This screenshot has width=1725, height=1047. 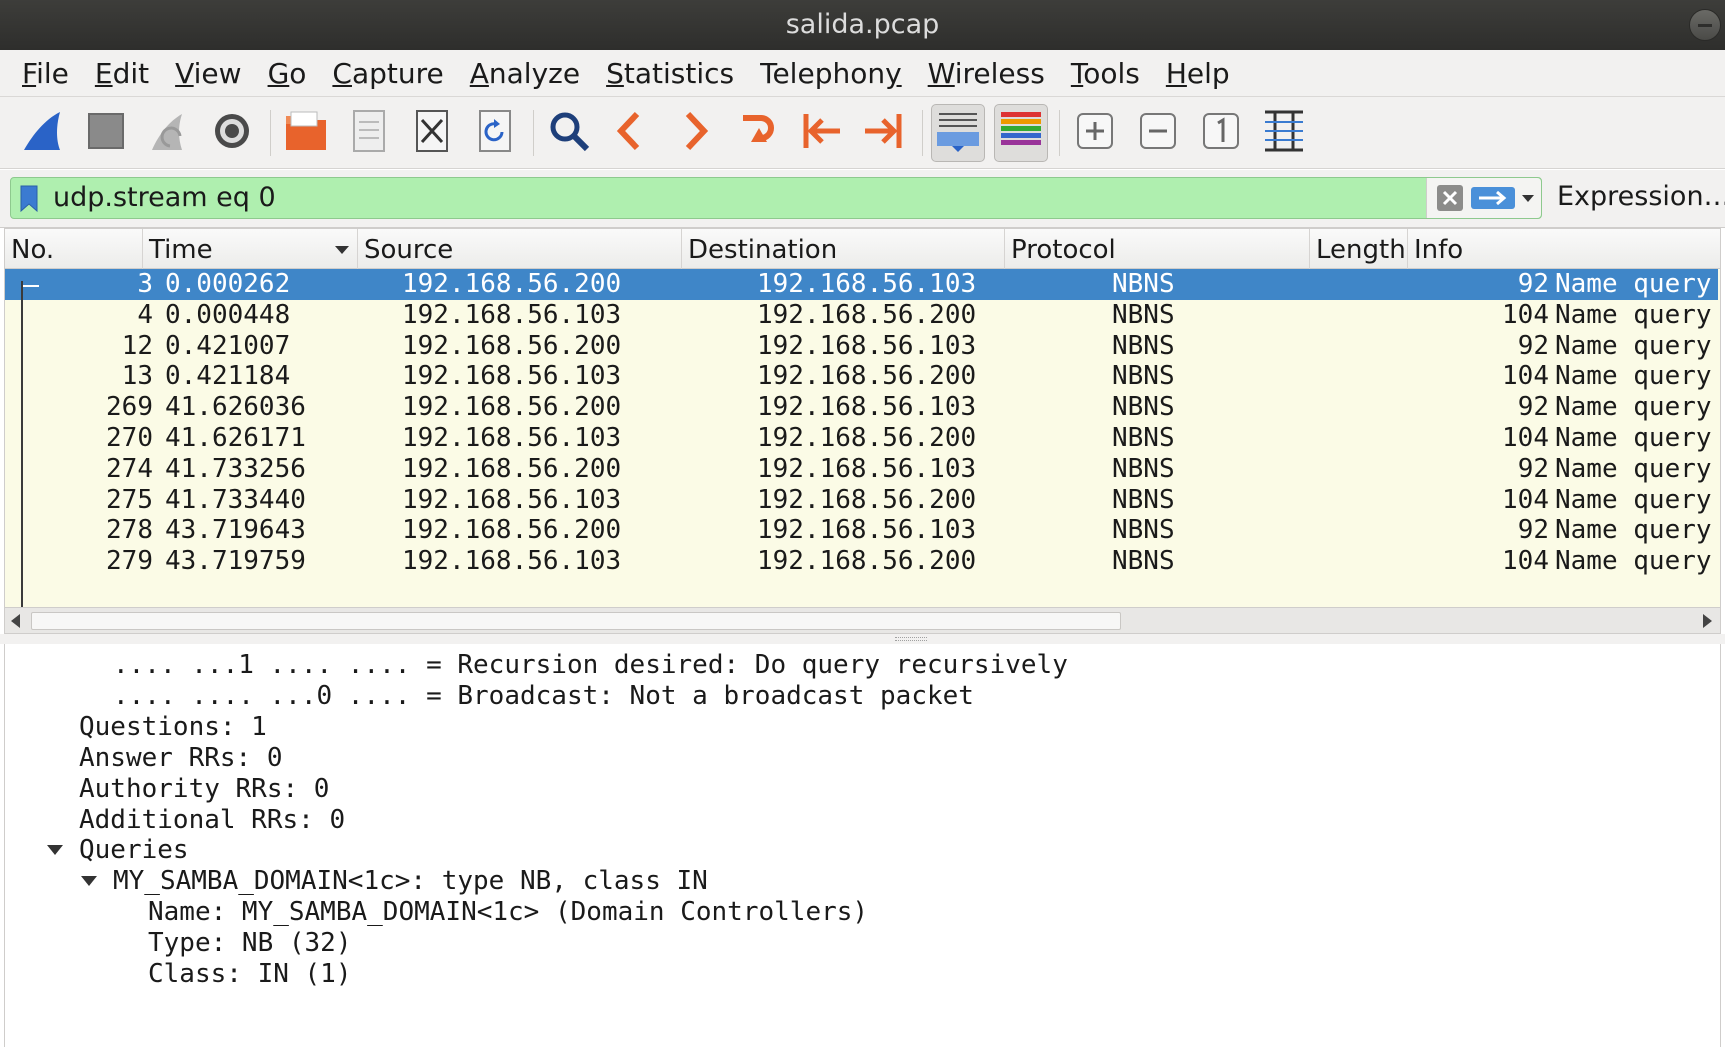 What do you see at coordinates (525, 73) in the screenshot?
I see `menu-item-analyze: Analyze` at bounding box center [525, 73].